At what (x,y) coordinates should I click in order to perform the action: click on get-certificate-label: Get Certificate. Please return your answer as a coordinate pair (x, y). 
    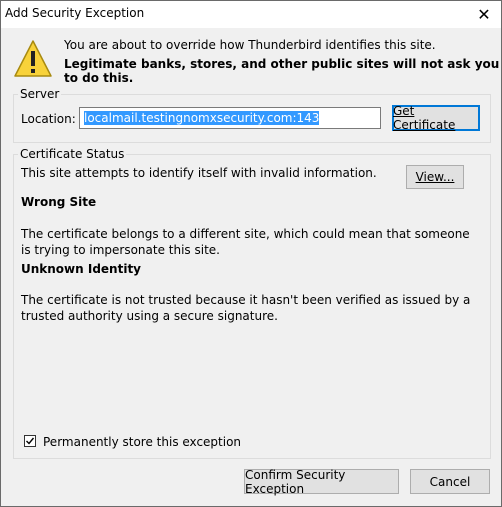
    Looking at the image, I should click on (424, 118).